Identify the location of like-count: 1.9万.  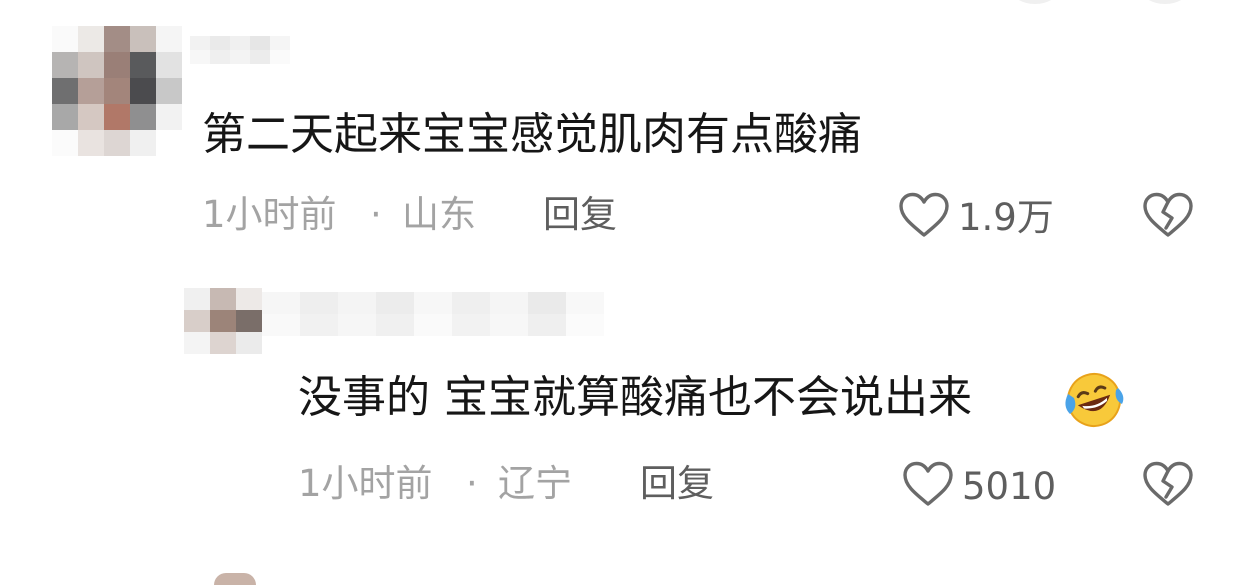
(1006, 217).